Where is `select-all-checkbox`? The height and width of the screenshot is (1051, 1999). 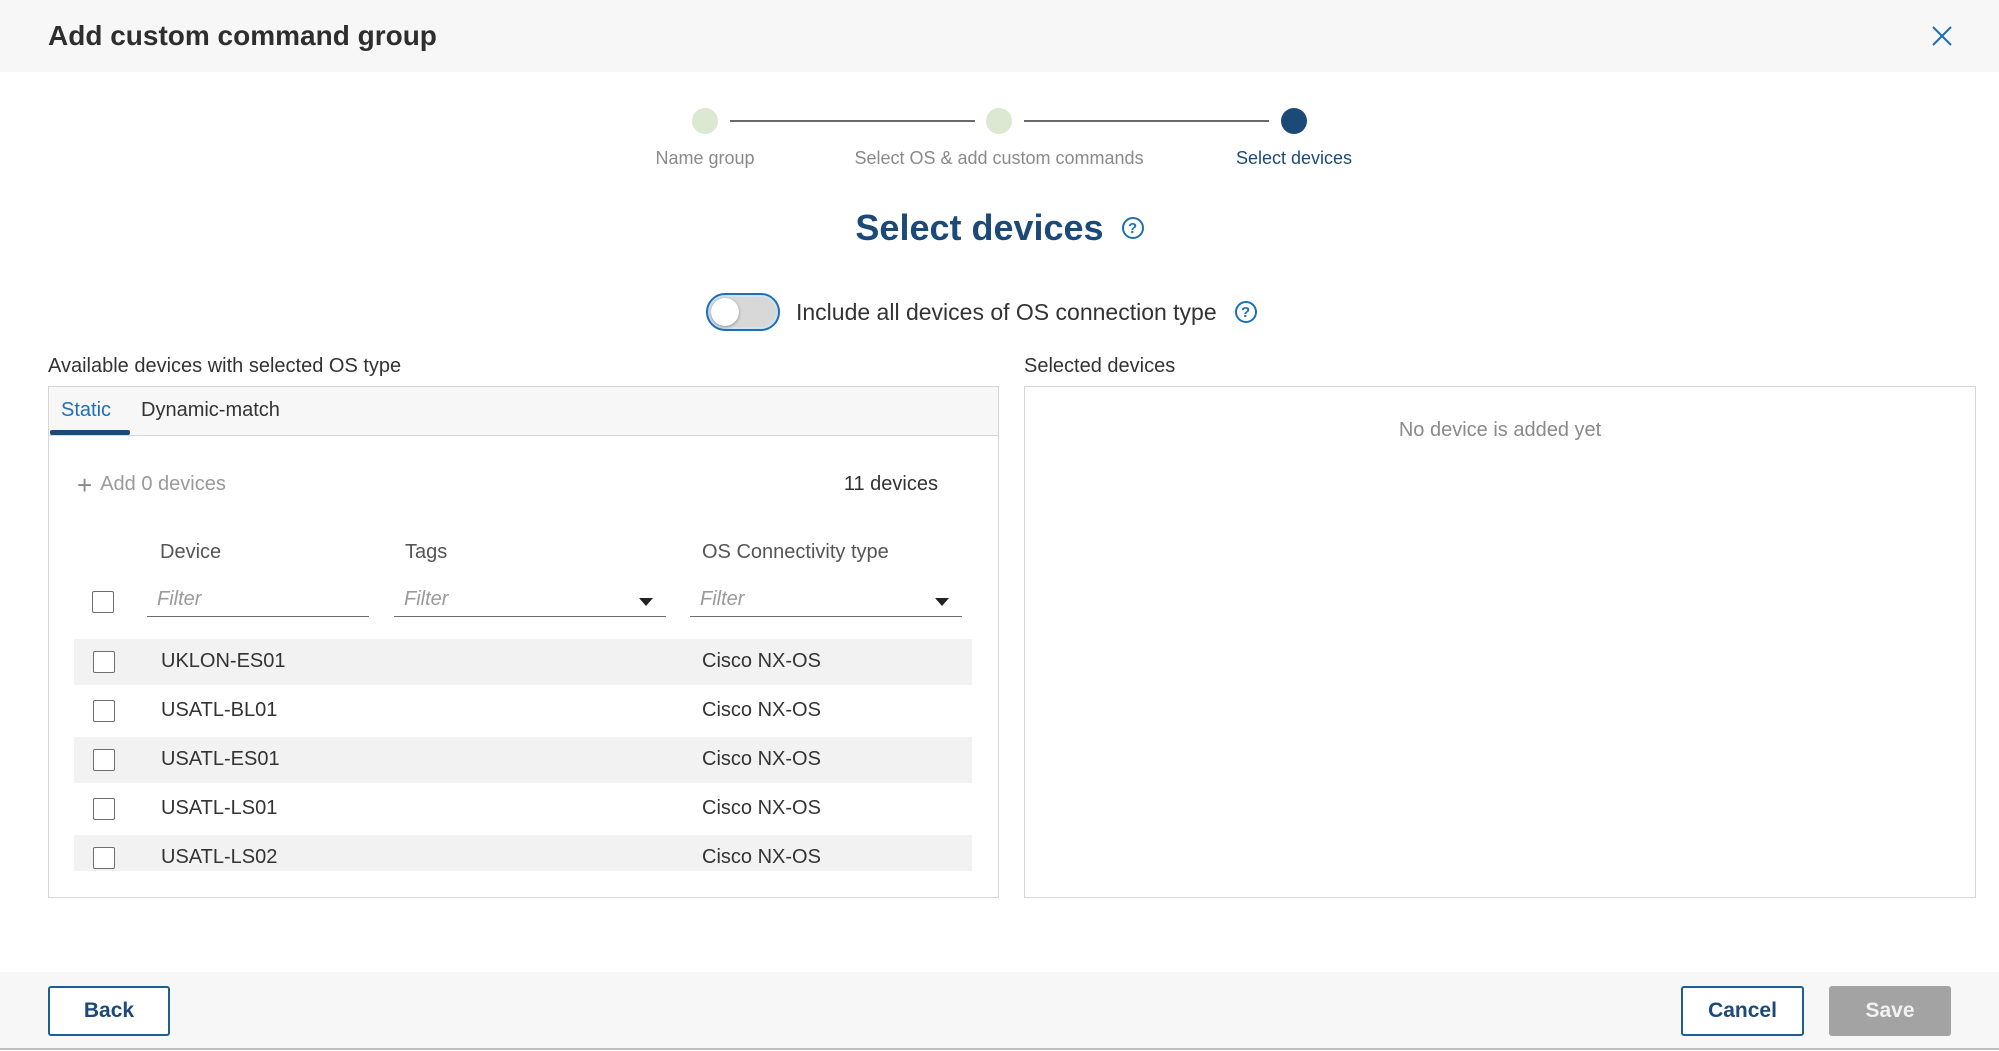
select-all-checkbox is located at coordinates (103, 602).